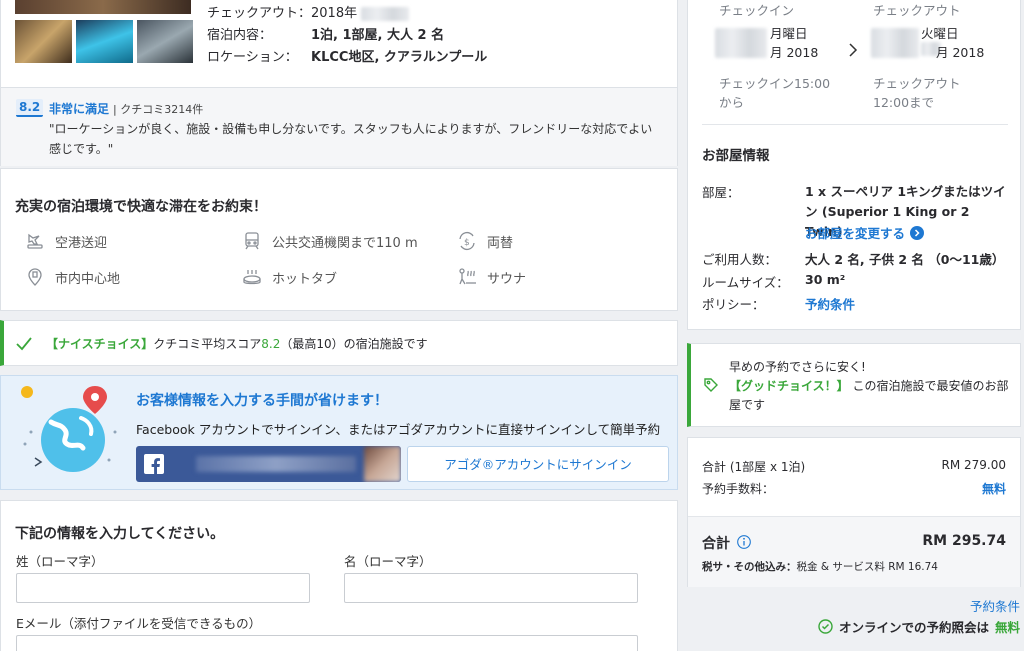 Image resolution: width=1024 pixels, height=651 pixels. I want to click on change-room-link: お部屋を変更する, so click(865, 232).